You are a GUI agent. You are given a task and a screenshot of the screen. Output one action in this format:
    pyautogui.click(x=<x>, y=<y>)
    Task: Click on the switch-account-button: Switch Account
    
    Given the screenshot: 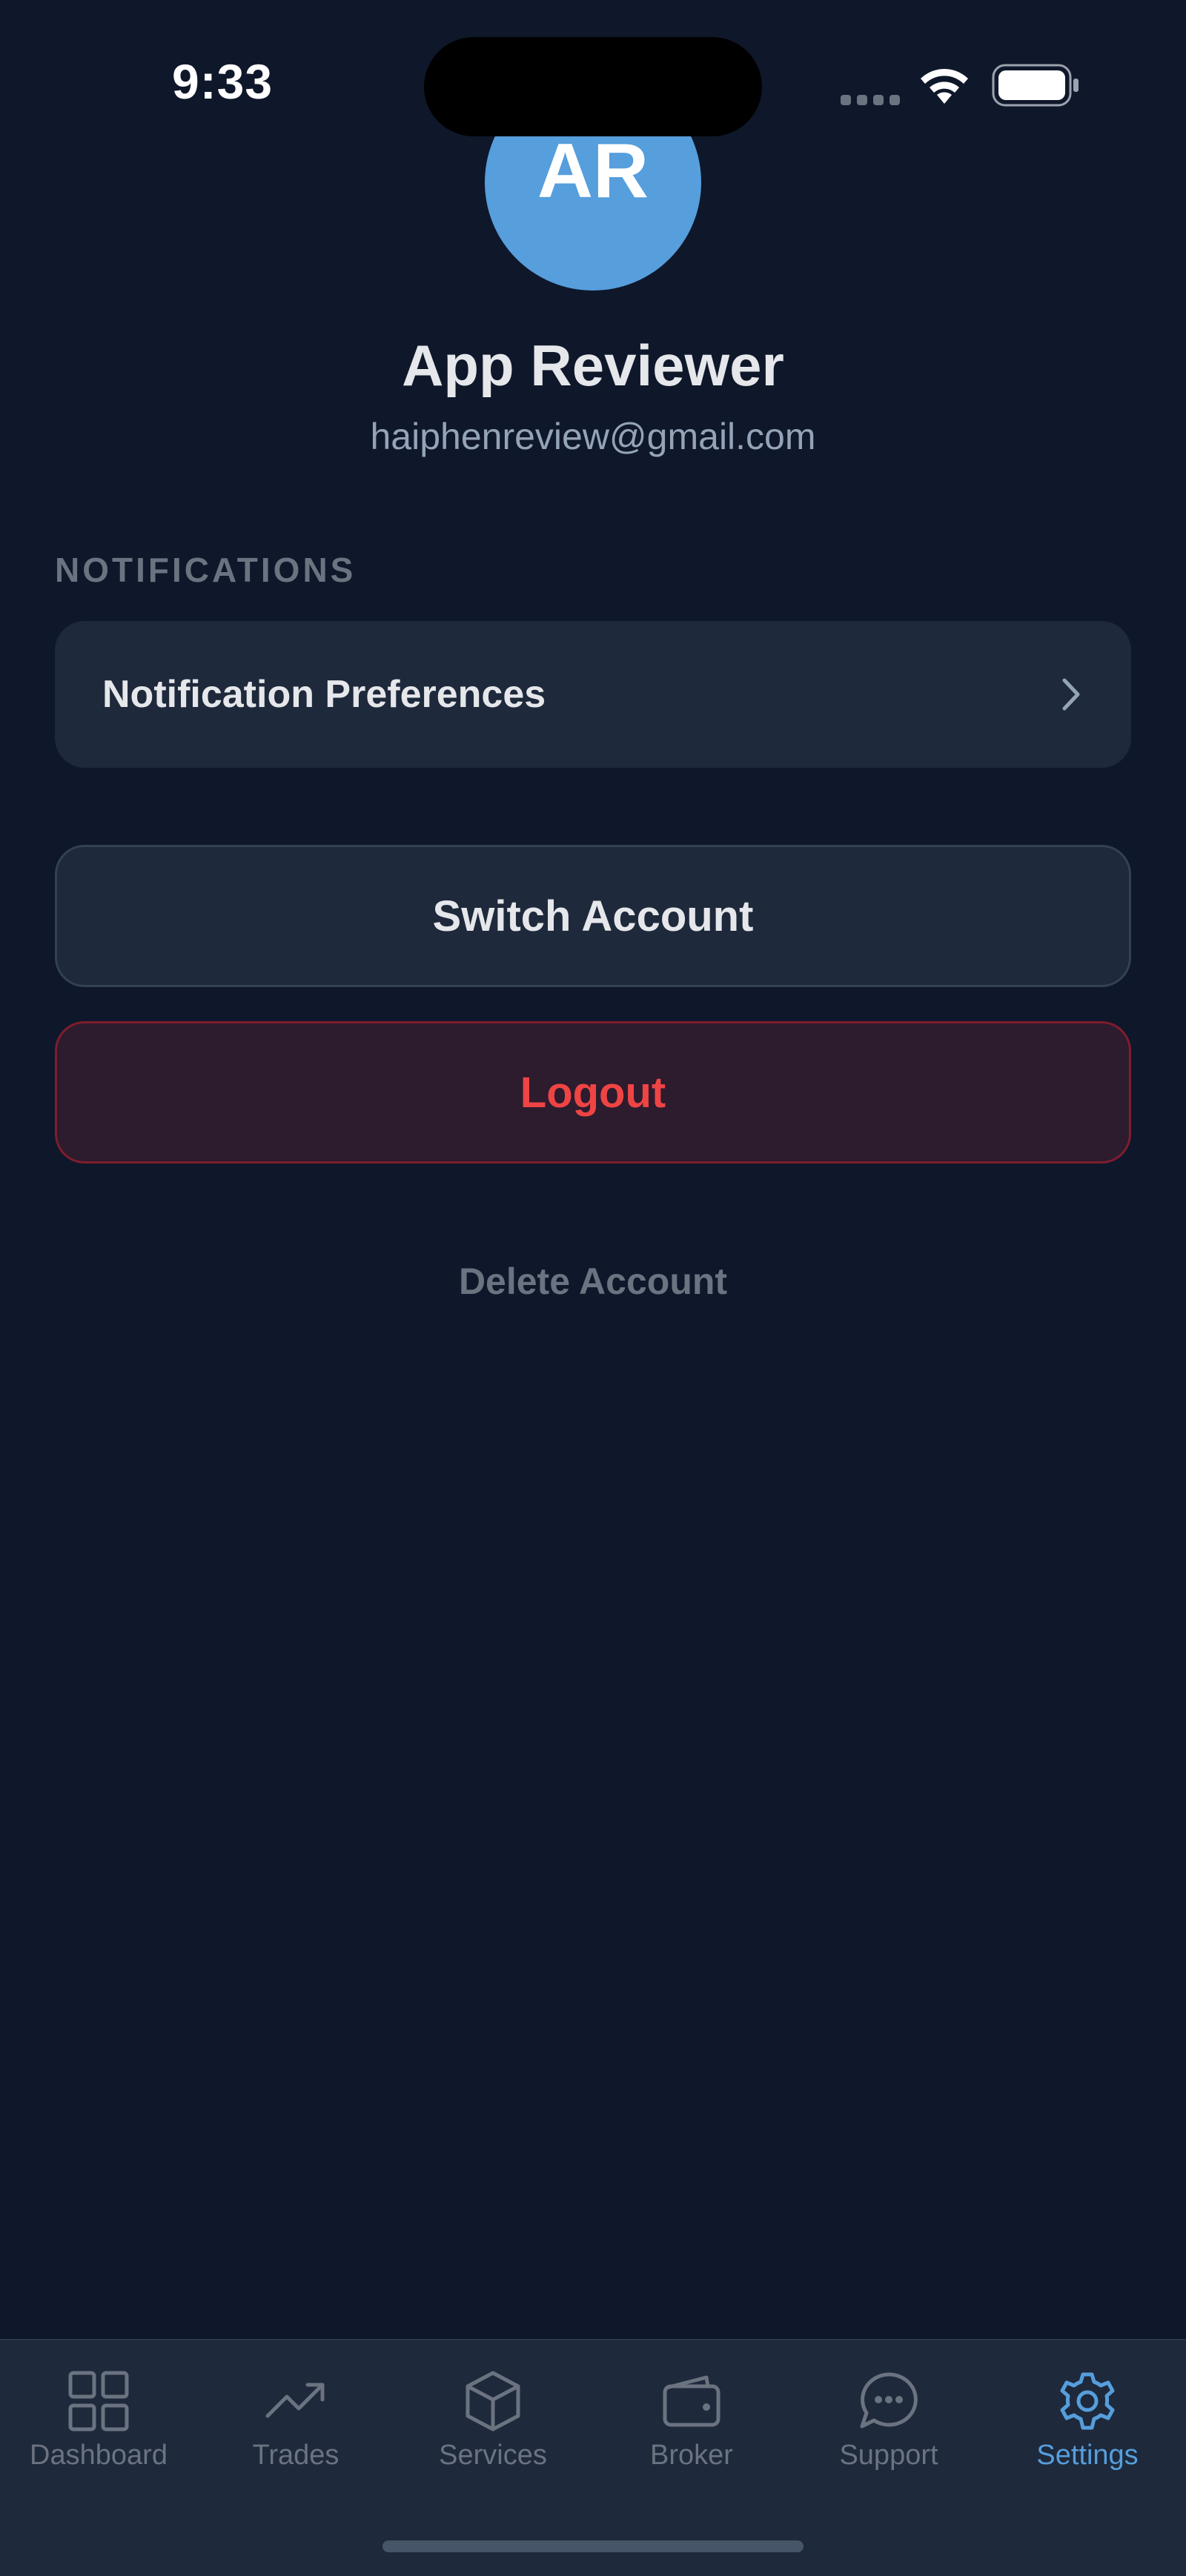 What is the action you would take?
    pyautogui.click(x=593, y=916)
    